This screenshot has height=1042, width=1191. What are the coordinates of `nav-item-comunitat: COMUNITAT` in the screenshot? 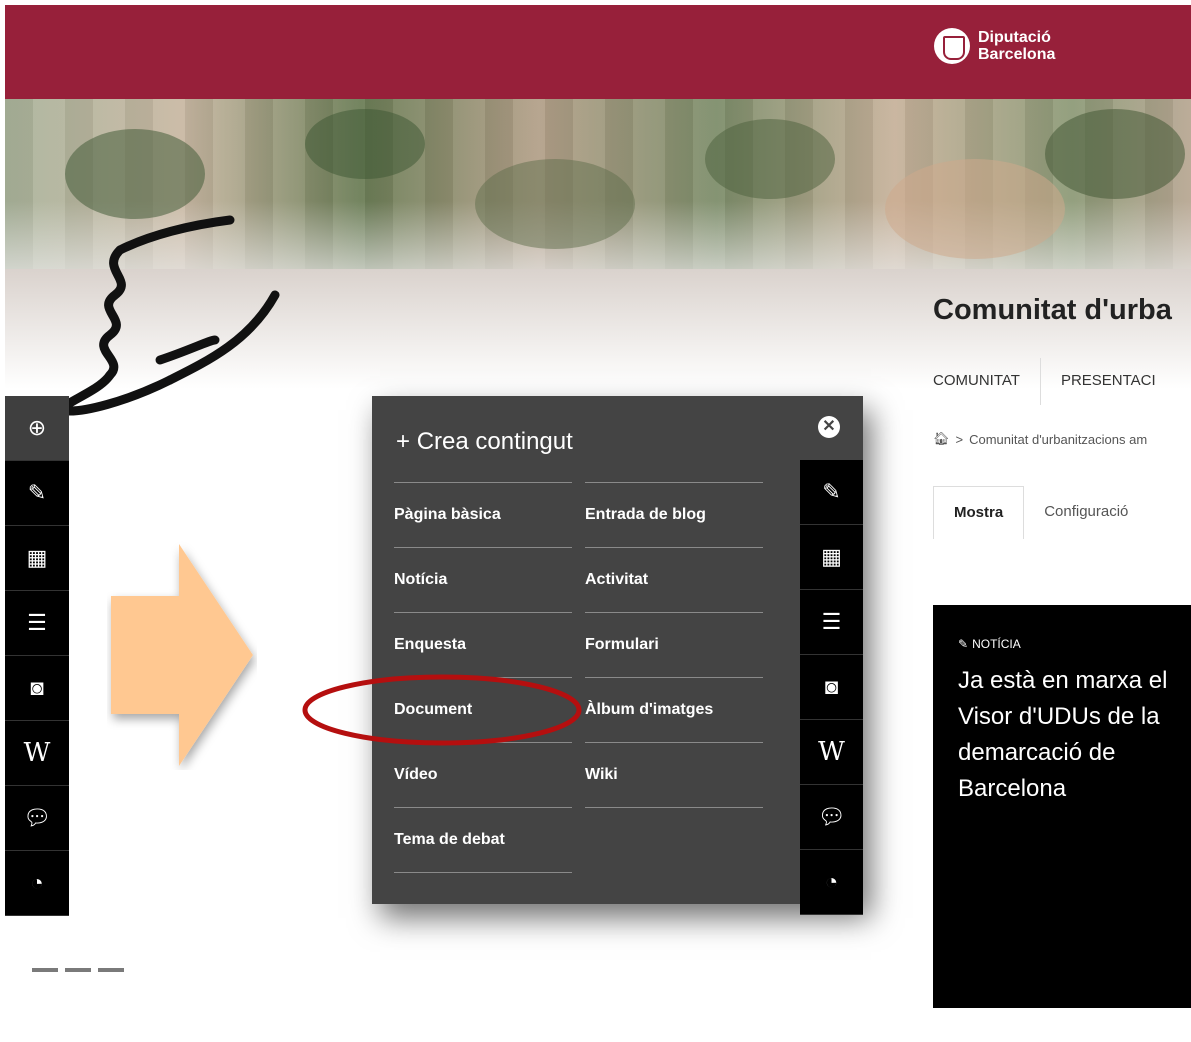 It's located at (986, 381).